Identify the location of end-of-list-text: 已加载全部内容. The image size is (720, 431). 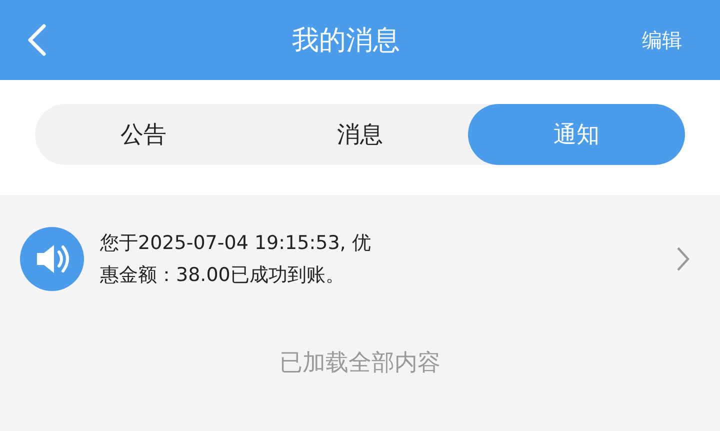
(360, 363).